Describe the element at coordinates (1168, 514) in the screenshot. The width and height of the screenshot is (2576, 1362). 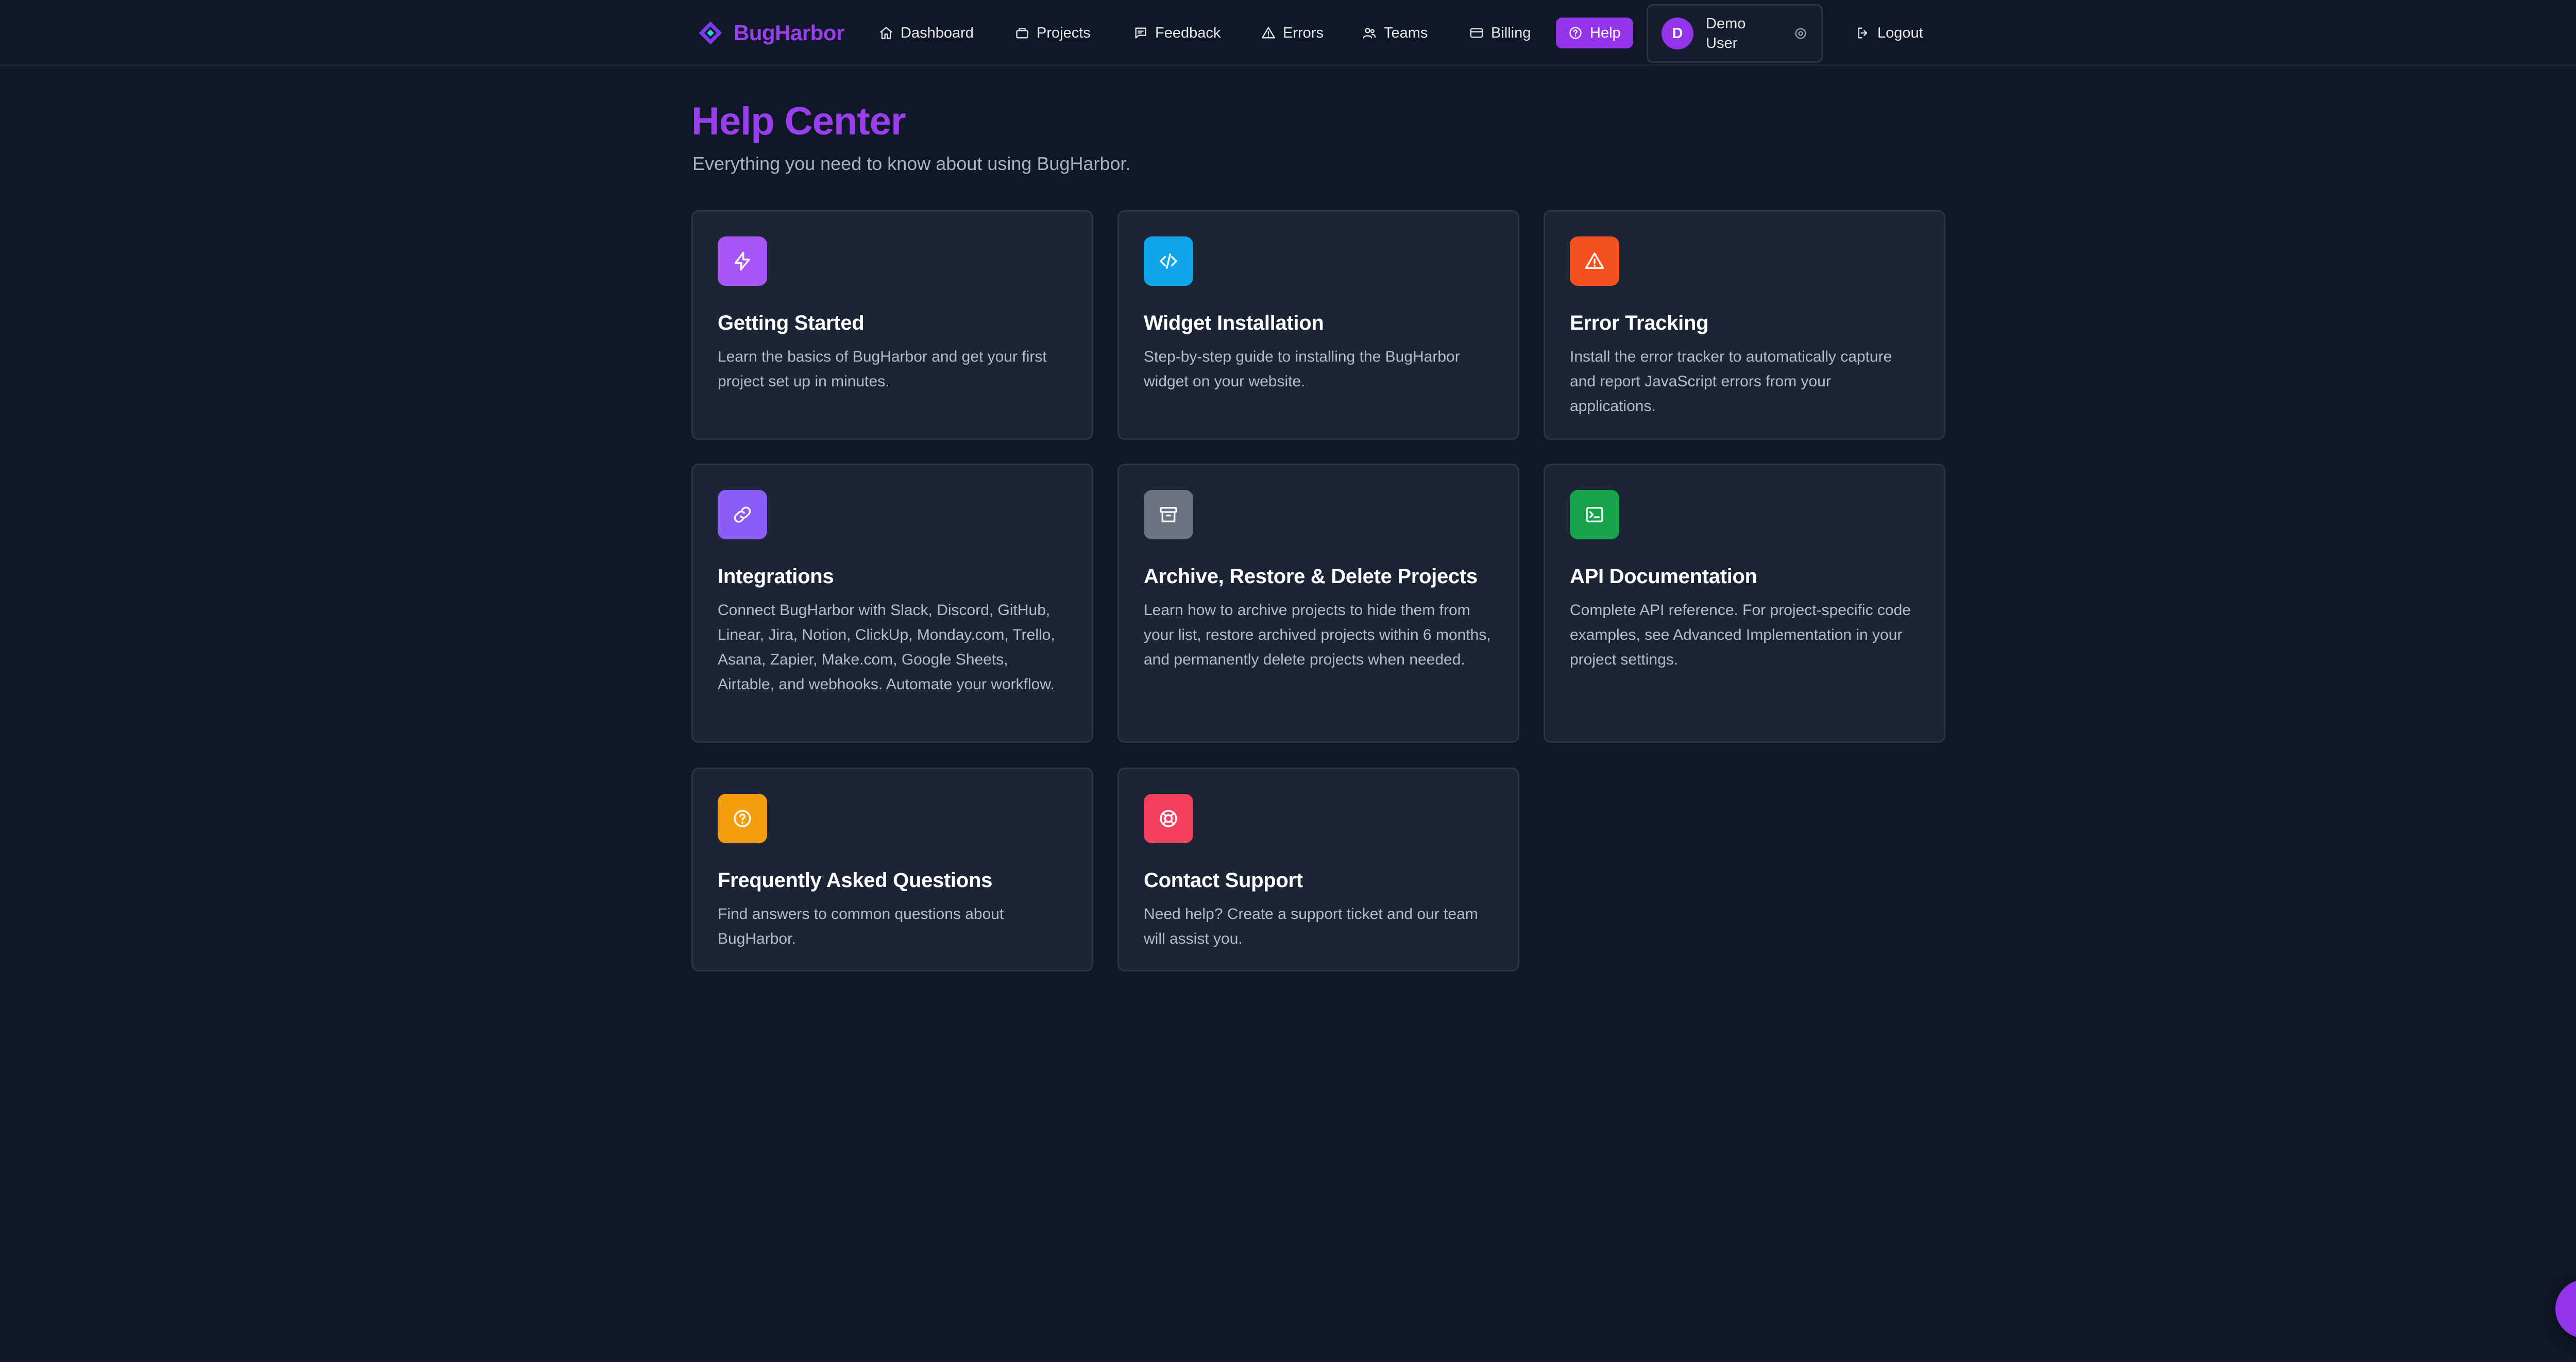
I see `archive-icon` at that location.